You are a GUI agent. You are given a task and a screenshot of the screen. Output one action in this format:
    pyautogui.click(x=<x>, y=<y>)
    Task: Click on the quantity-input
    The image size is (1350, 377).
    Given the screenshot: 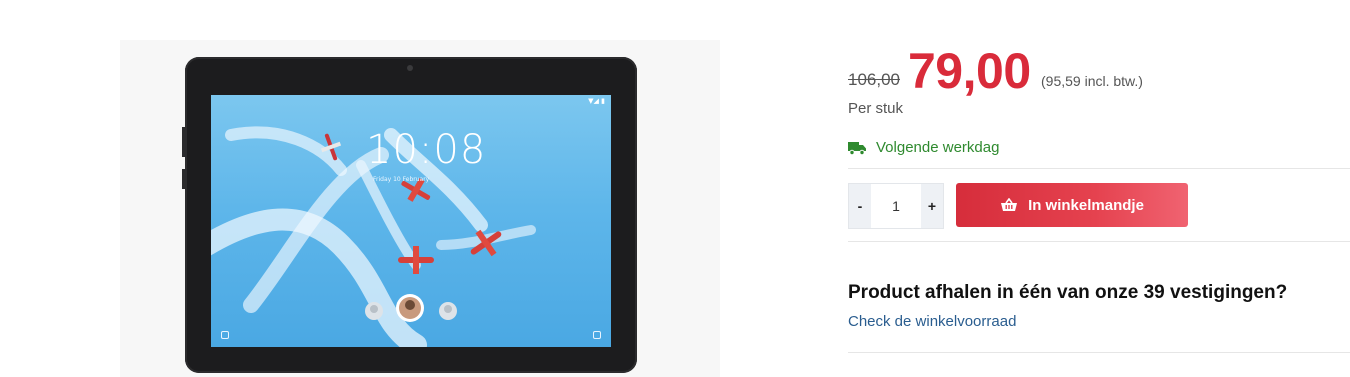 What is the action you would take?
    pyautogui.click(x=896, y=206)
    